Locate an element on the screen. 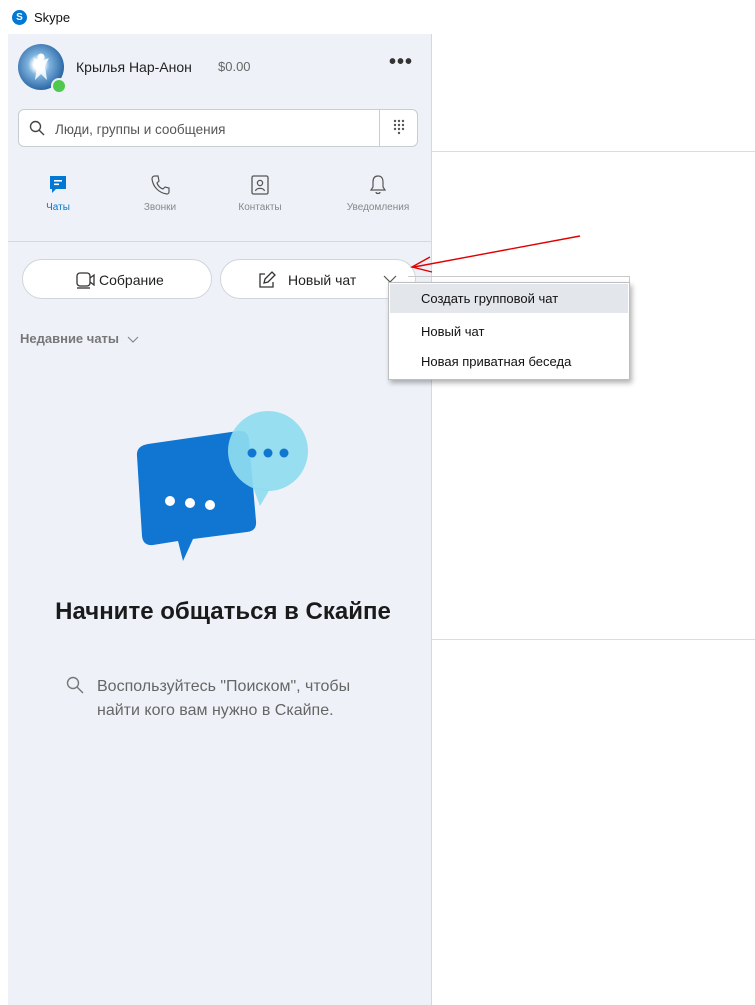  profile-header: Крылья Нар-Анон $0.00 ••• is located at coordinates (218, 69).